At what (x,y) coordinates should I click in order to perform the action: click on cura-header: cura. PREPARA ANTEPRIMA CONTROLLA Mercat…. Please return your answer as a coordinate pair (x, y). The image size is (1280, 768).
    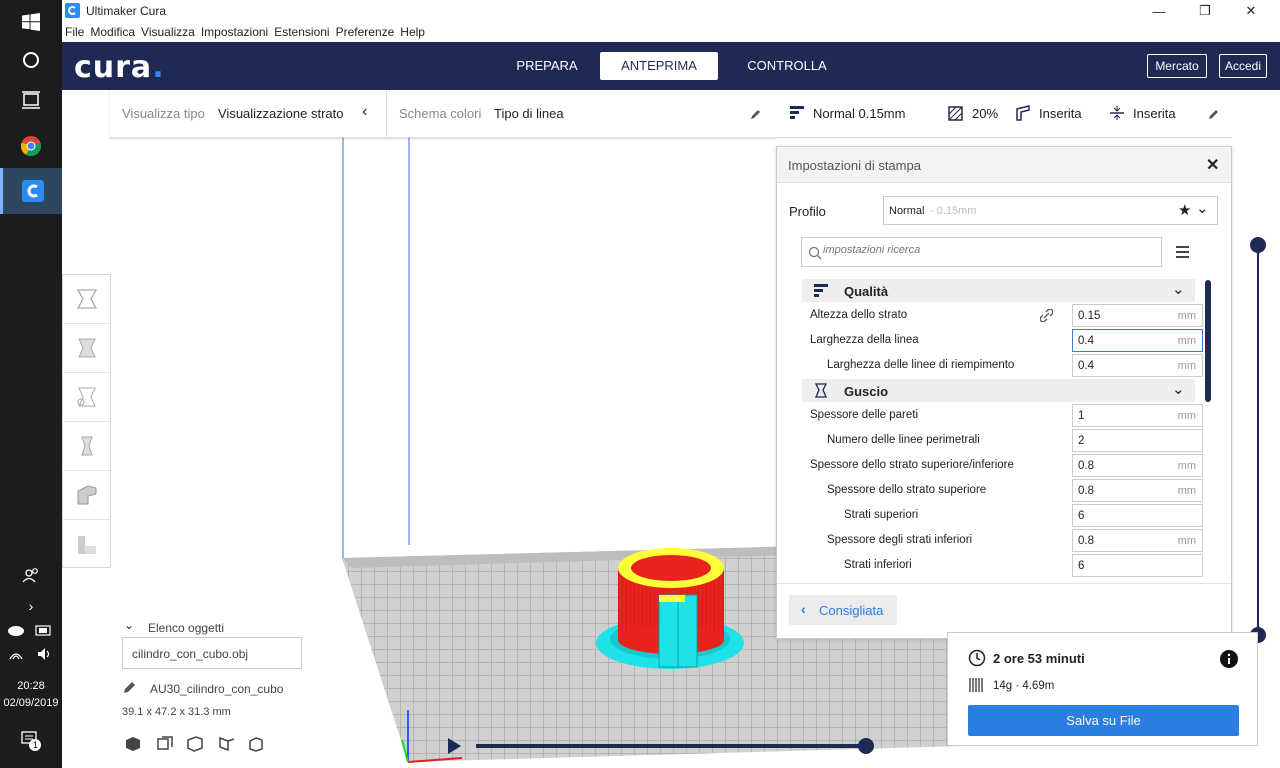
    Looking at the image, I should click on (671, 66).